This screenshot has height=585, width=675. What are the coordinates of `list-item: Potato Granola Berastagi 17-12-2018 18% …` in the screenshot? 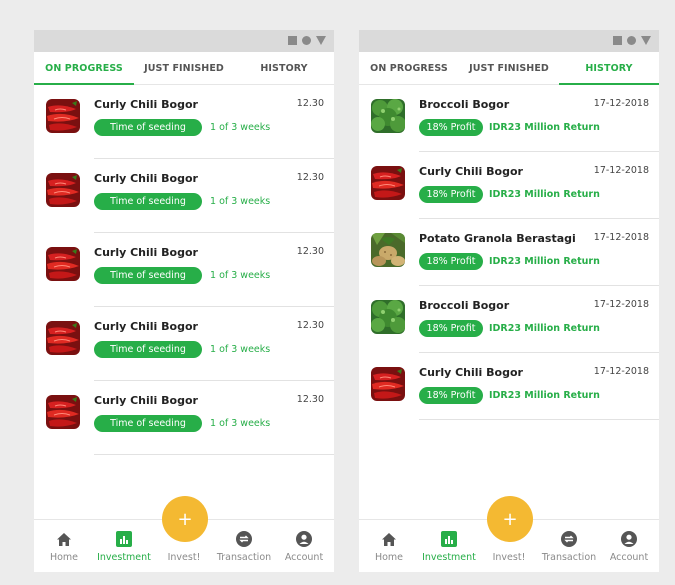 It's located at (509, 252).